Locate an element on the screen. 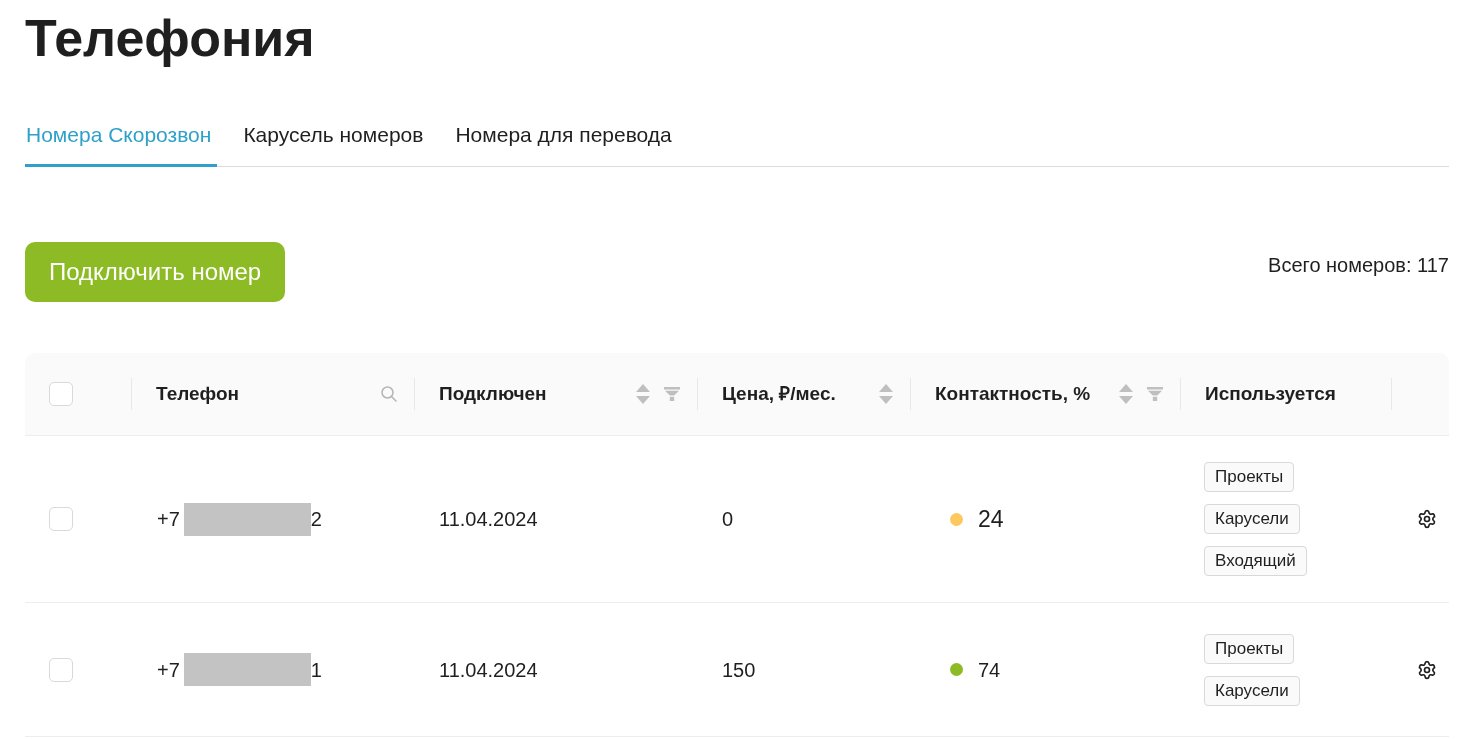 The height and width of the screenshot is (739, 1464). contact-value: 24 is located at coordinates (991, 519).